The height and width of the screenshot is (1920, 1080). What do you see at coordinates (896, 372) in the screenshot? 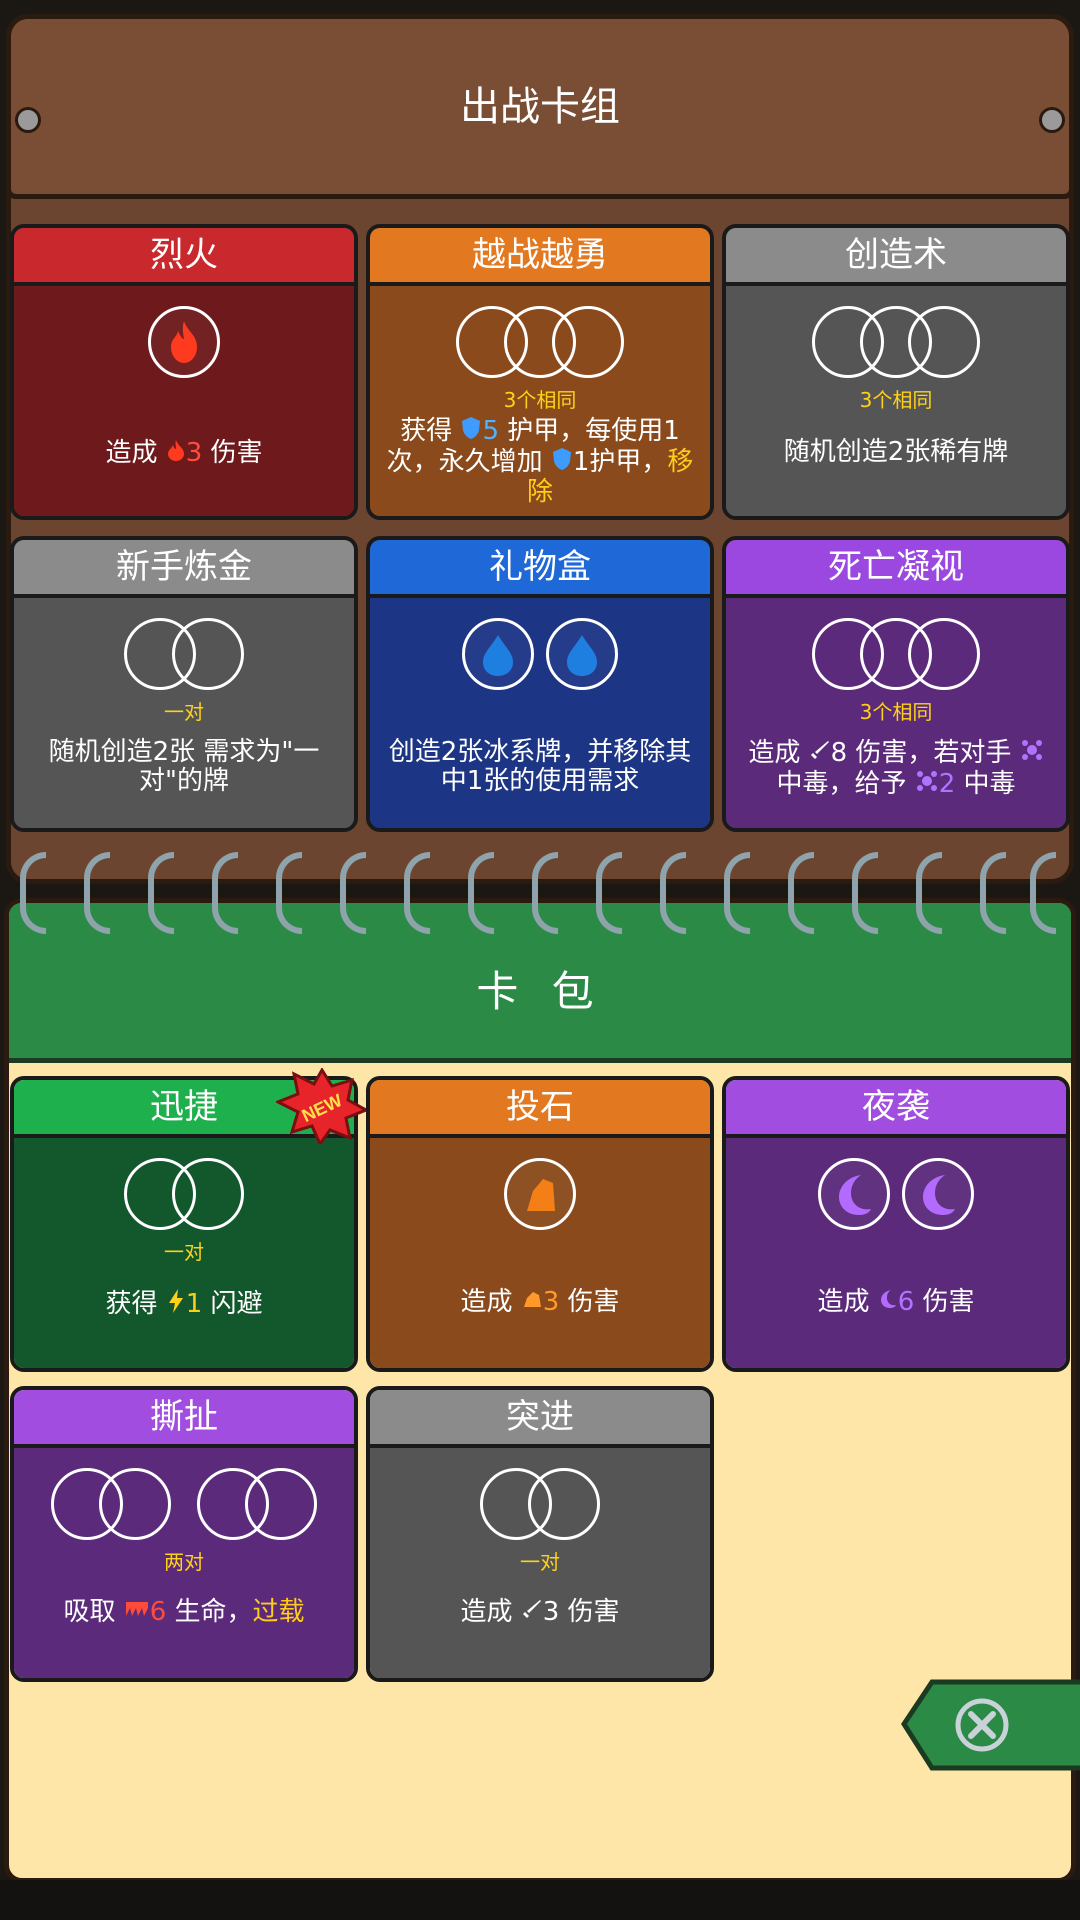
I see `deck-card-chuangzaoshu: 创造术 3个相同 随机创造2张稀有牌` at bounding box center [896, 372].